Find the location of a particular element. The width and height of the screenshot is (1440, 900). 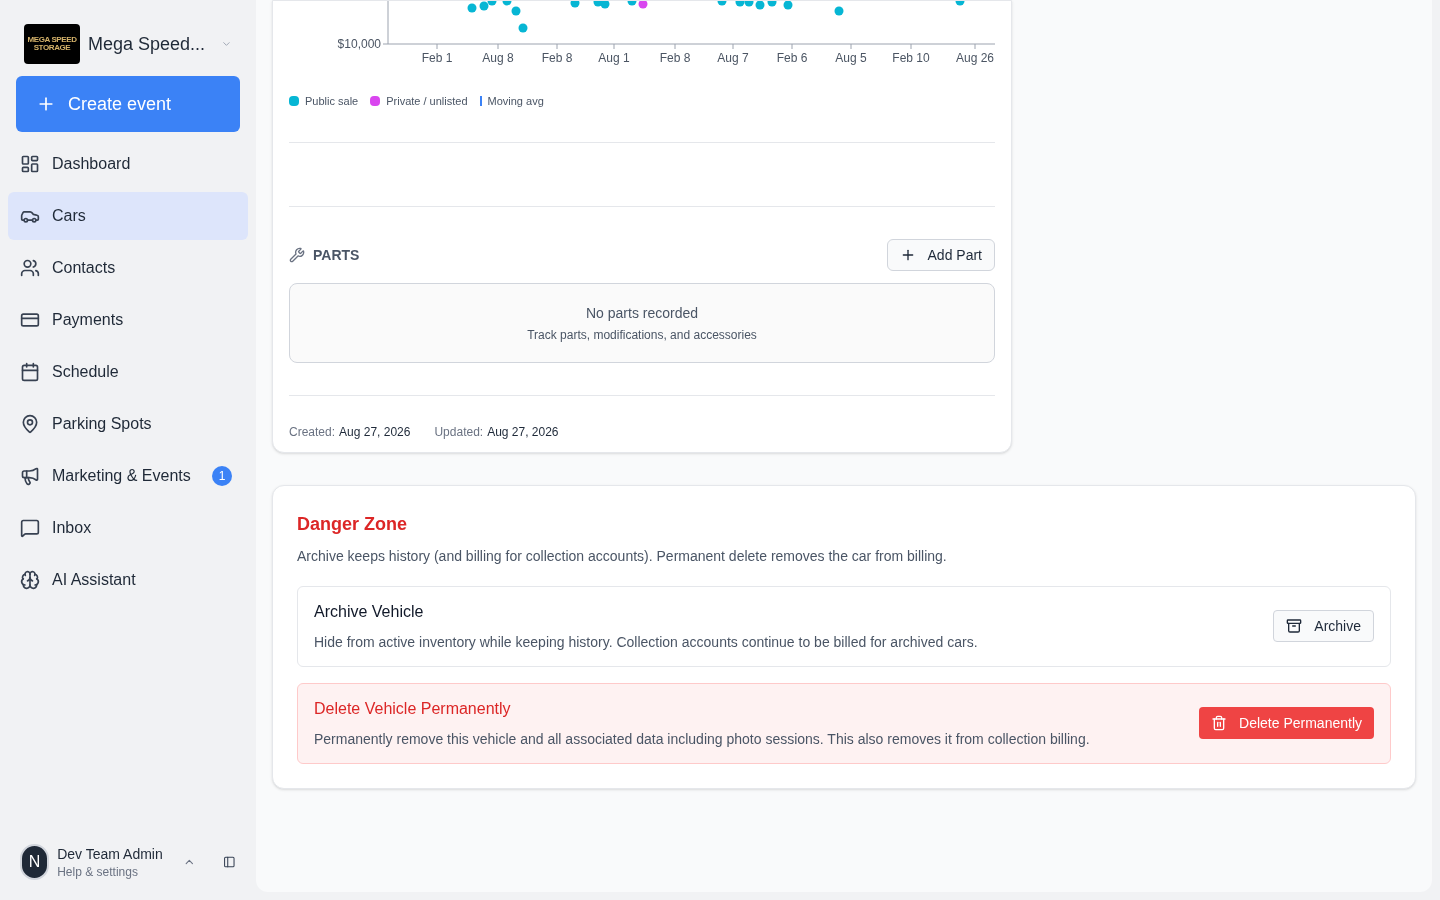

y-tick-label: $10,000 is located at coordinates (359, 44).